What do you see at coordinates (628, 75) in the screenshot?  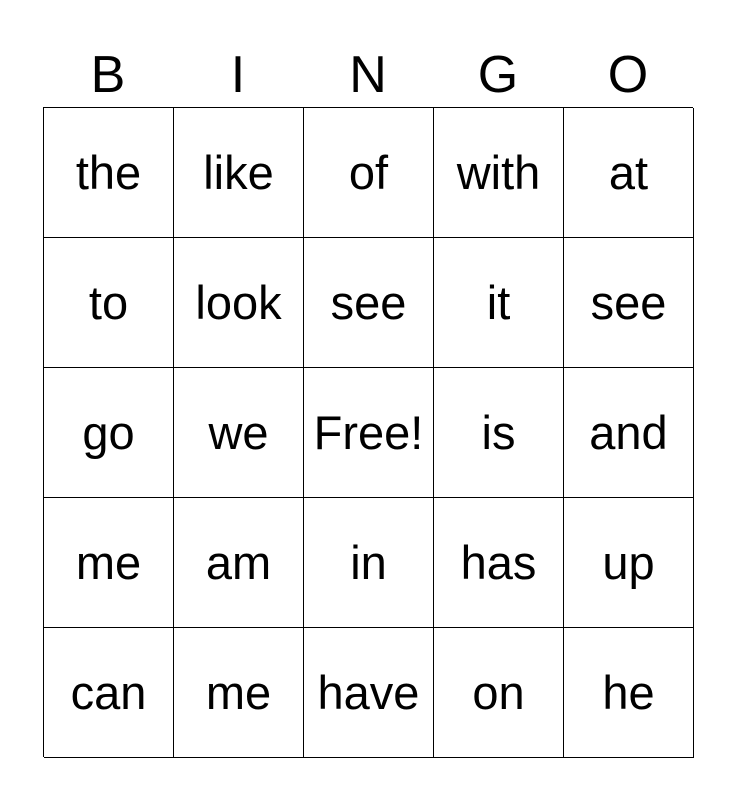 I see `header-letter: O` at bounding box center [628, 75].